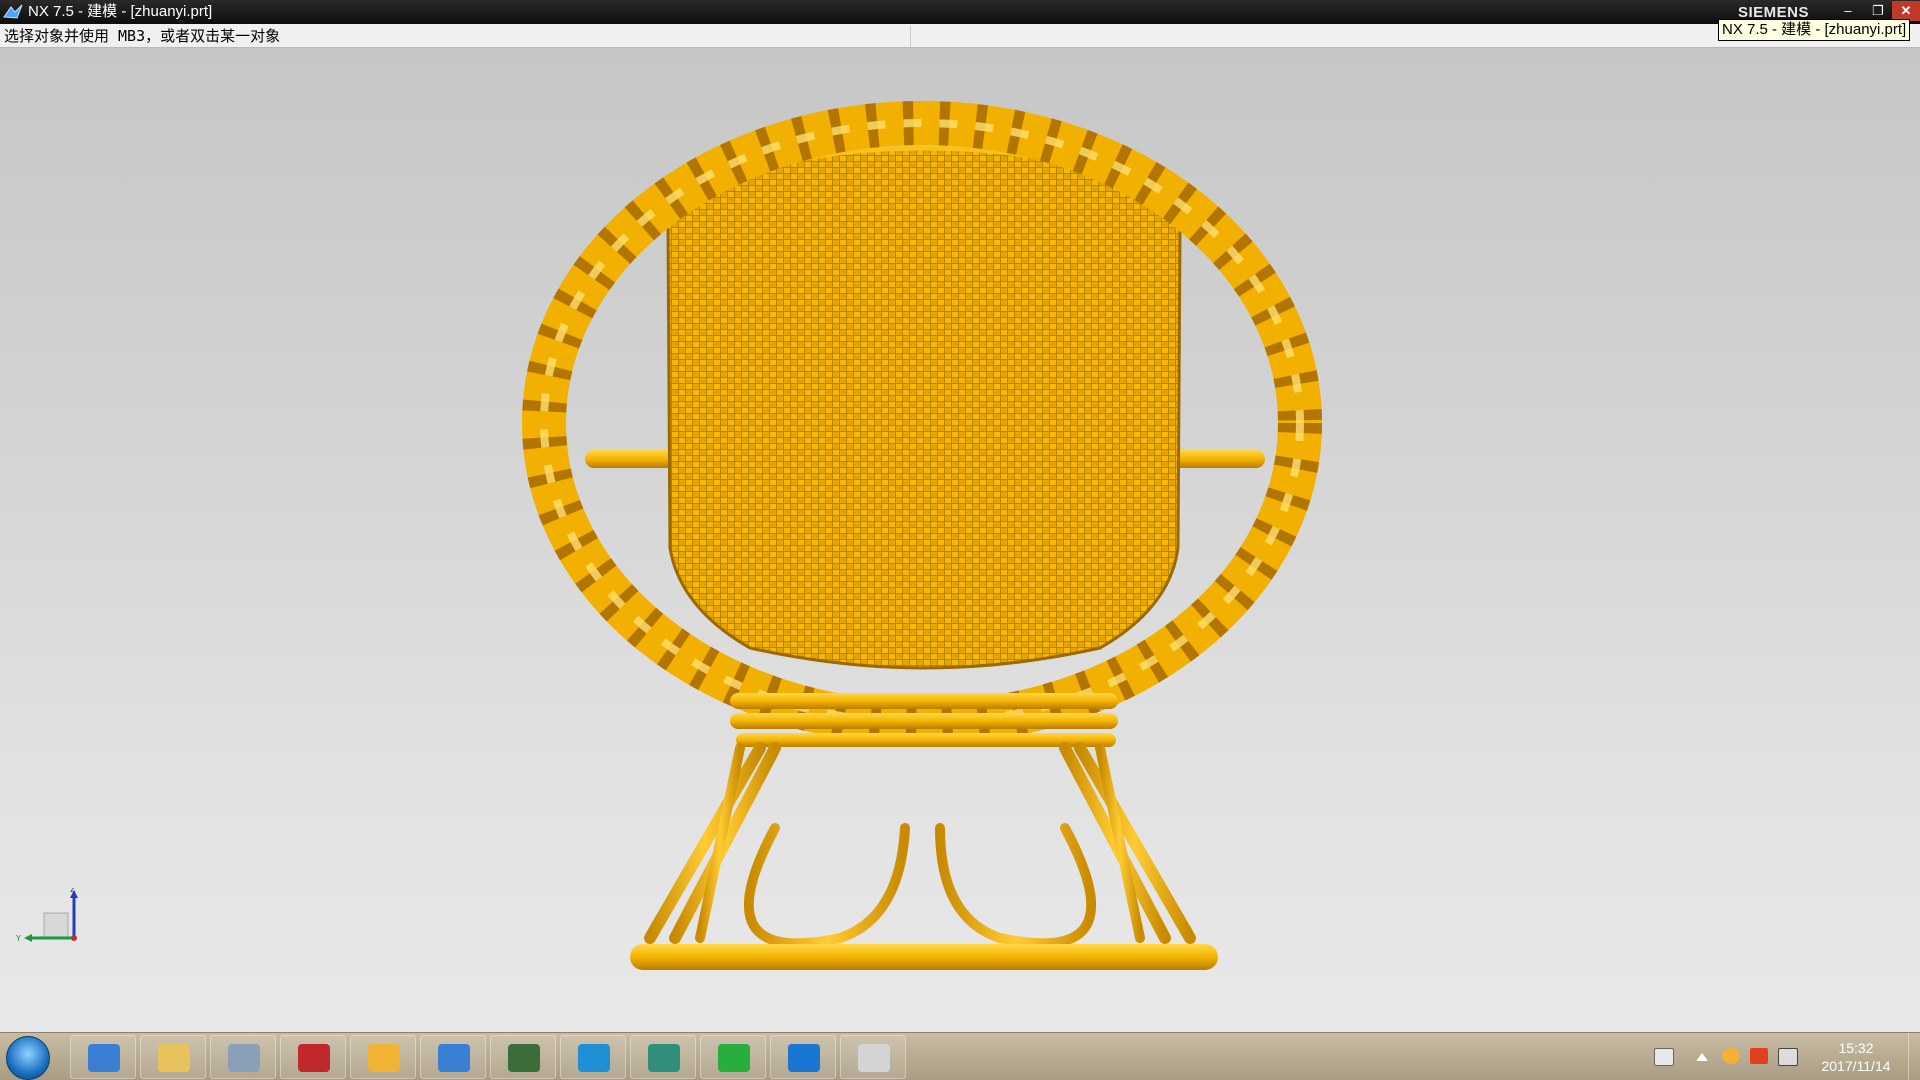  I want to click on taskbar-item-paint, so click(873, 1057).